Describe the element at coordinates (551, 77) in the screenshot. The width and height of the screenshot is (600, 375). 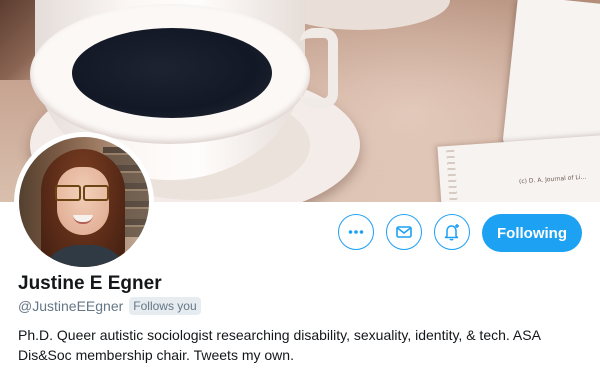
I see `banner-notebook` at that location.